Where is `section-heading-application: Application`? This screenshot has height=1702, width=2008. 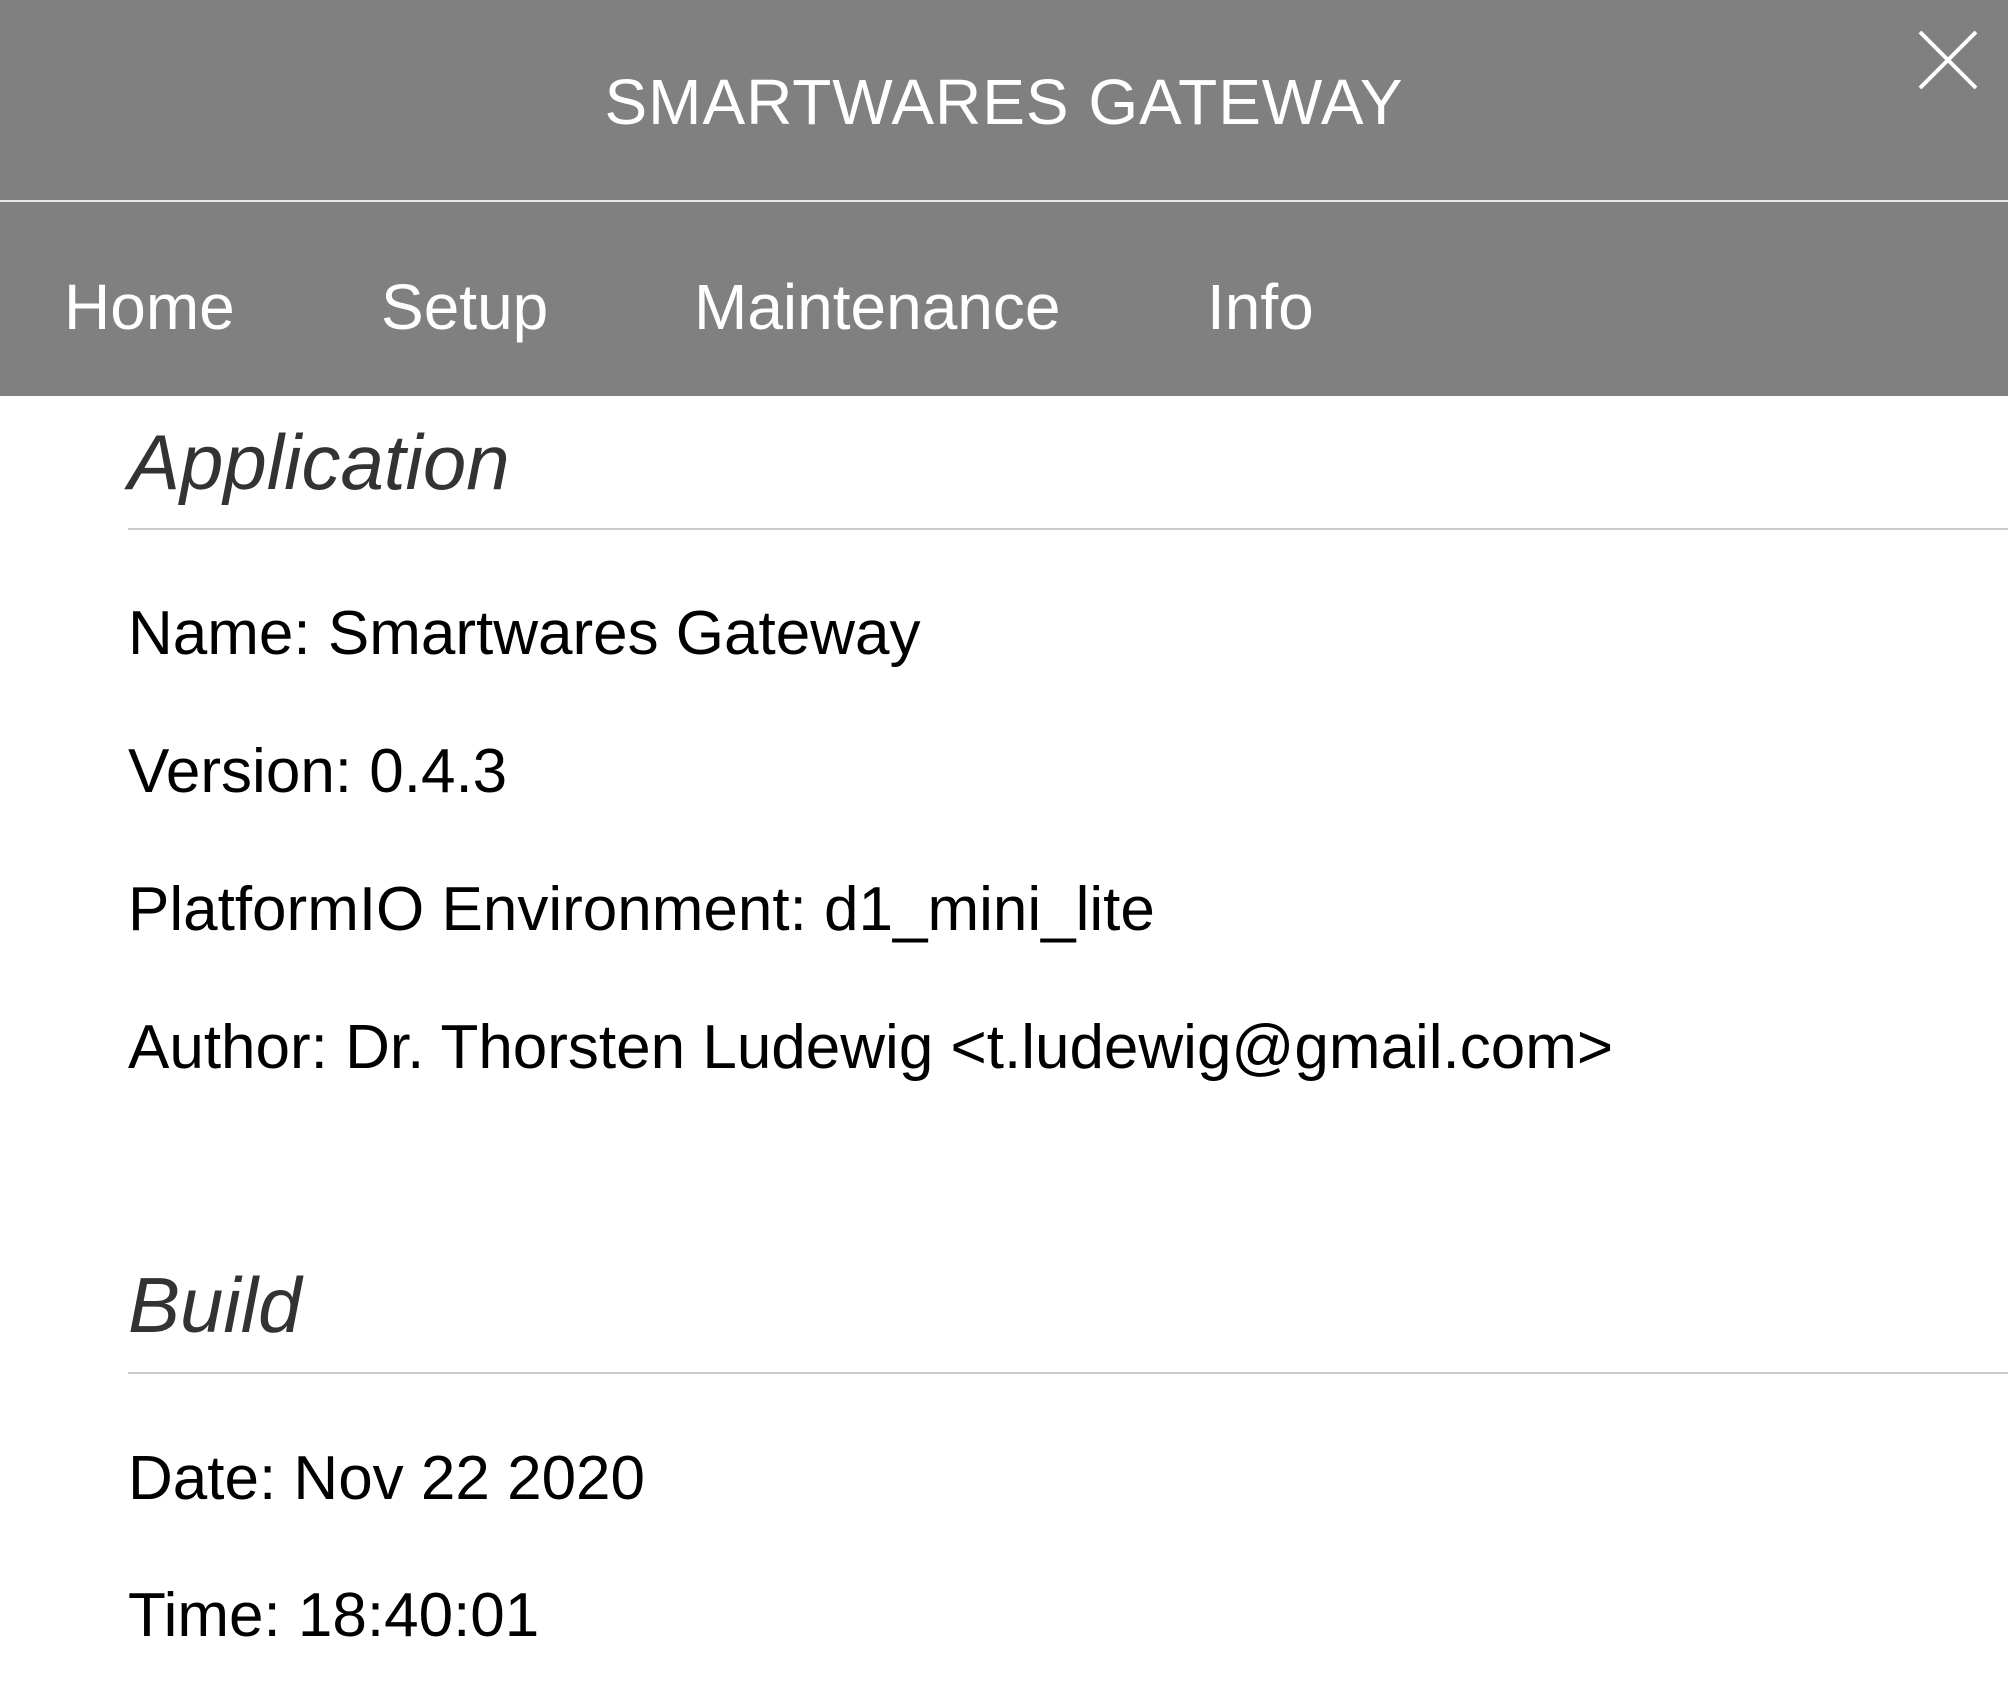
section-heading-application: Application is located at coordinates (319, 462).